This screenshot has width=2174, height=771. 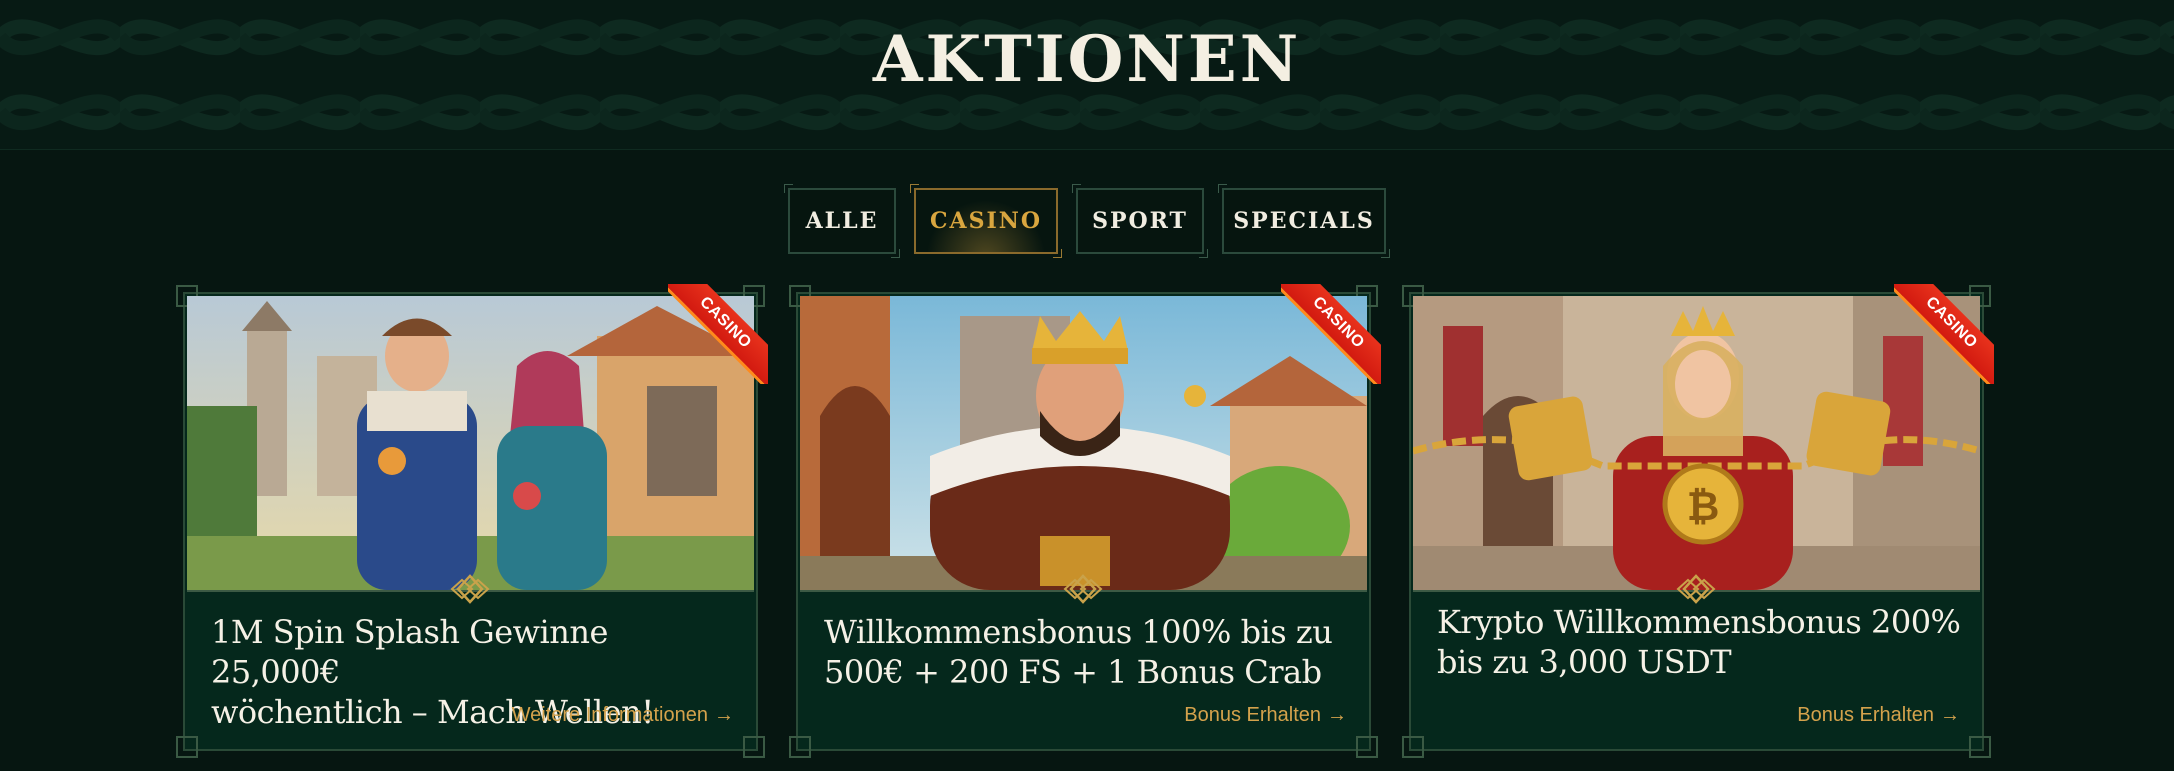 I want to click on promo-title-line: Willkommensbonus 100% bis zu, so click(x=1078, y=632).